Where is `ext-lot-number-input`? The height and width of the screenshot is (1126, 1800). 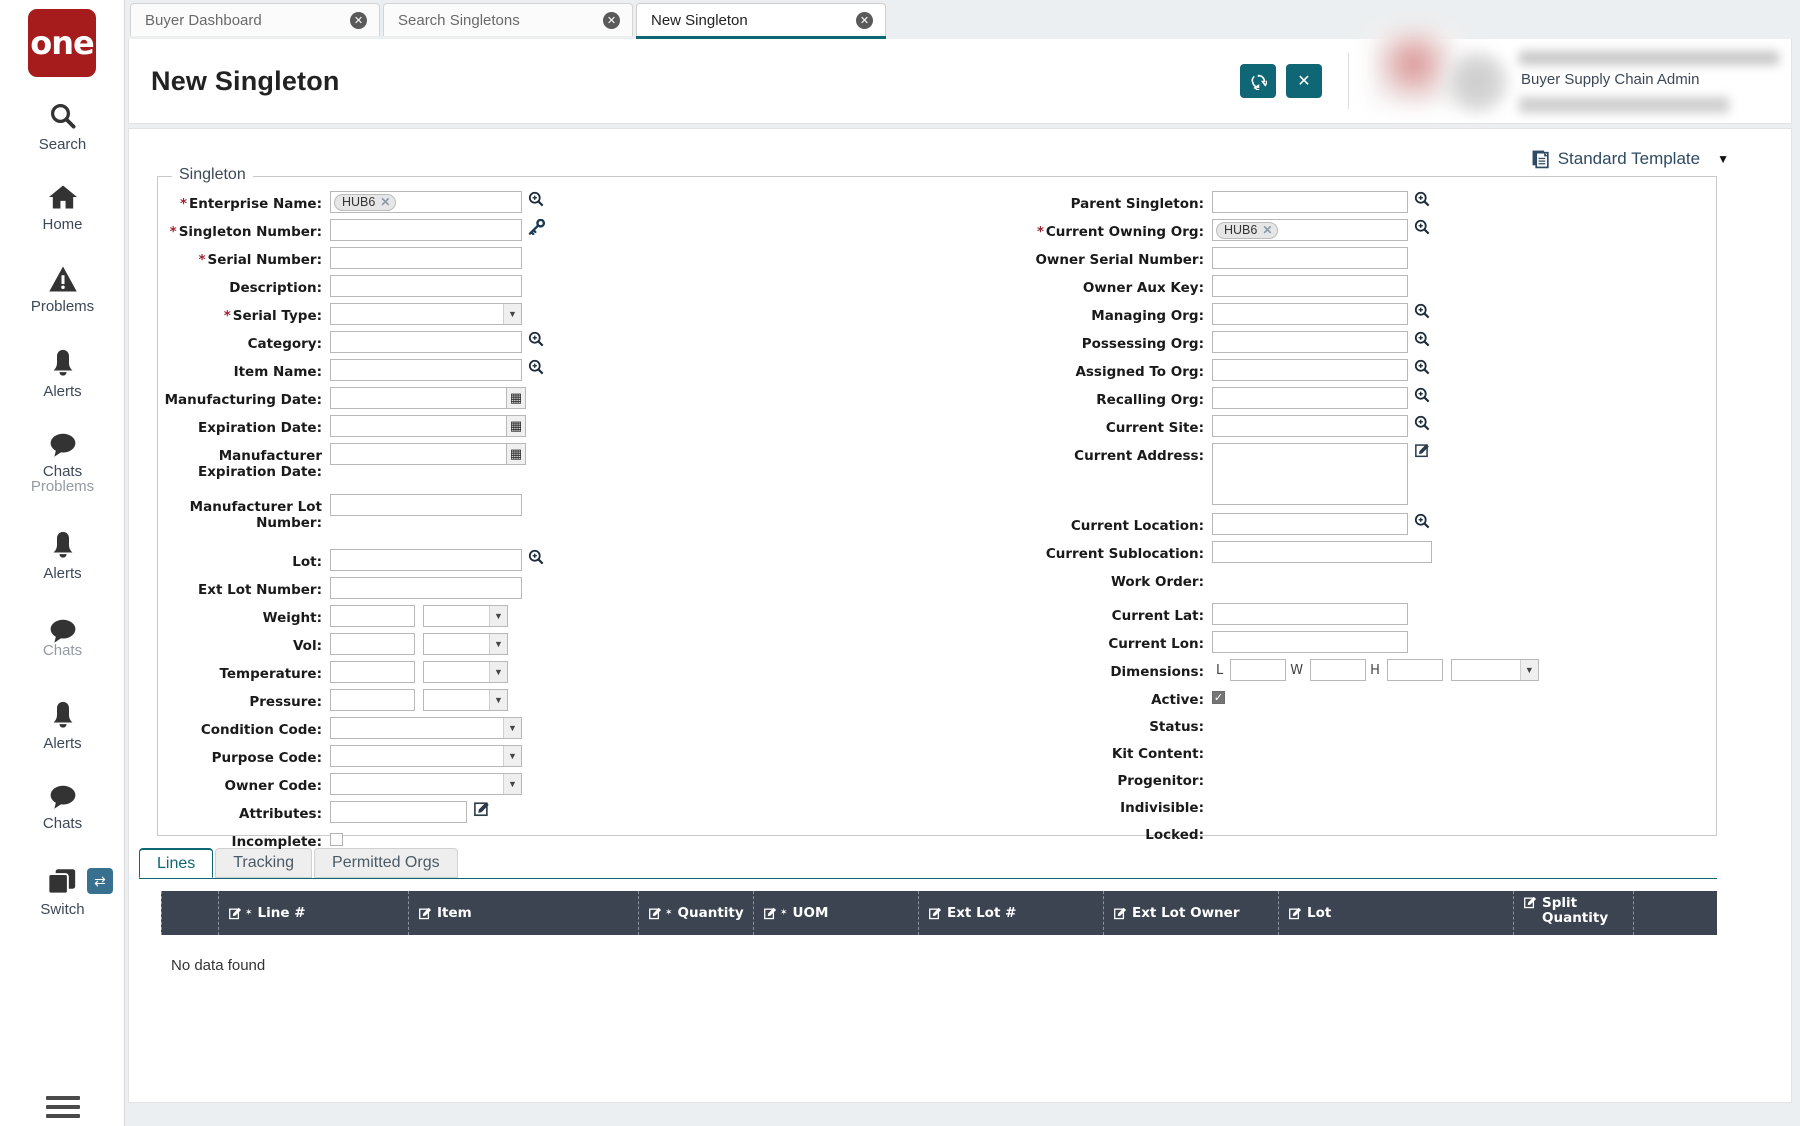 ext-lot-number-input is located at coordinates (426, 588).